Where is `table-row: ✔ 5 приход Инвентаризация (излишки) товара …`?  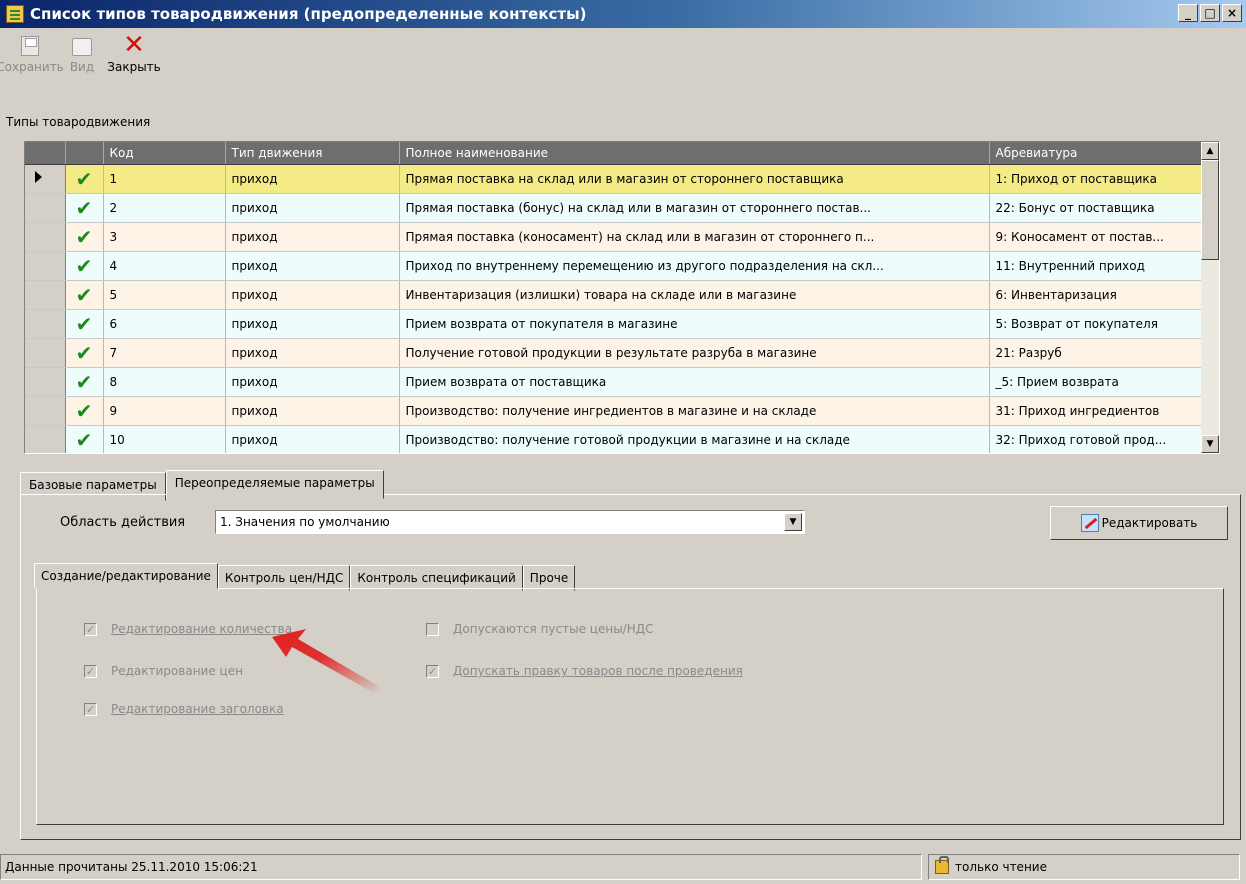
table-row: ✔ 5 приход Инвентаризация (излишки) товара … is located at coordinates (613, 295).